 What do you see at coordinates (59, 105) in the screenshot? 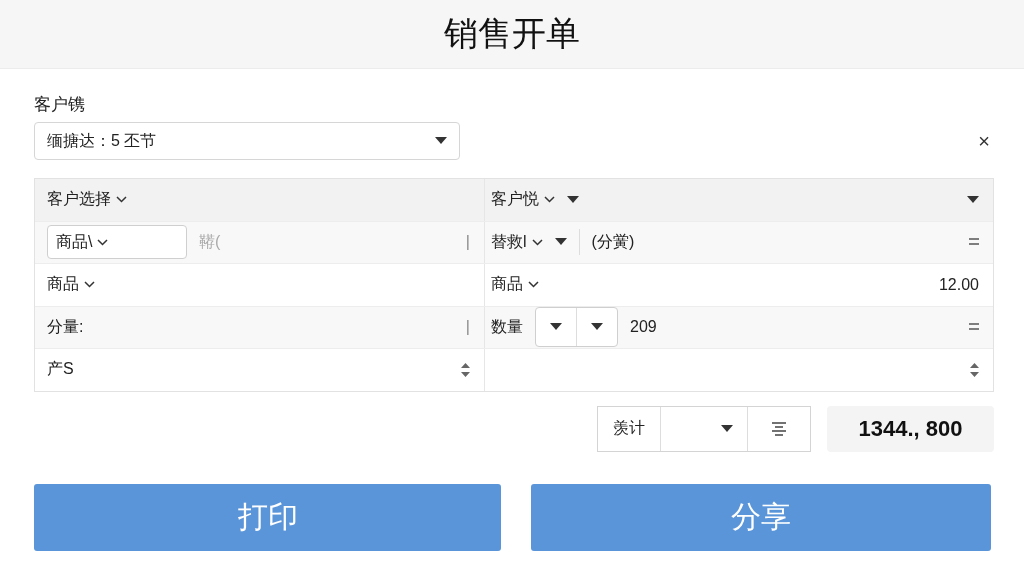
I see `field-label: 客户镌` at bounding box center [59, 105].